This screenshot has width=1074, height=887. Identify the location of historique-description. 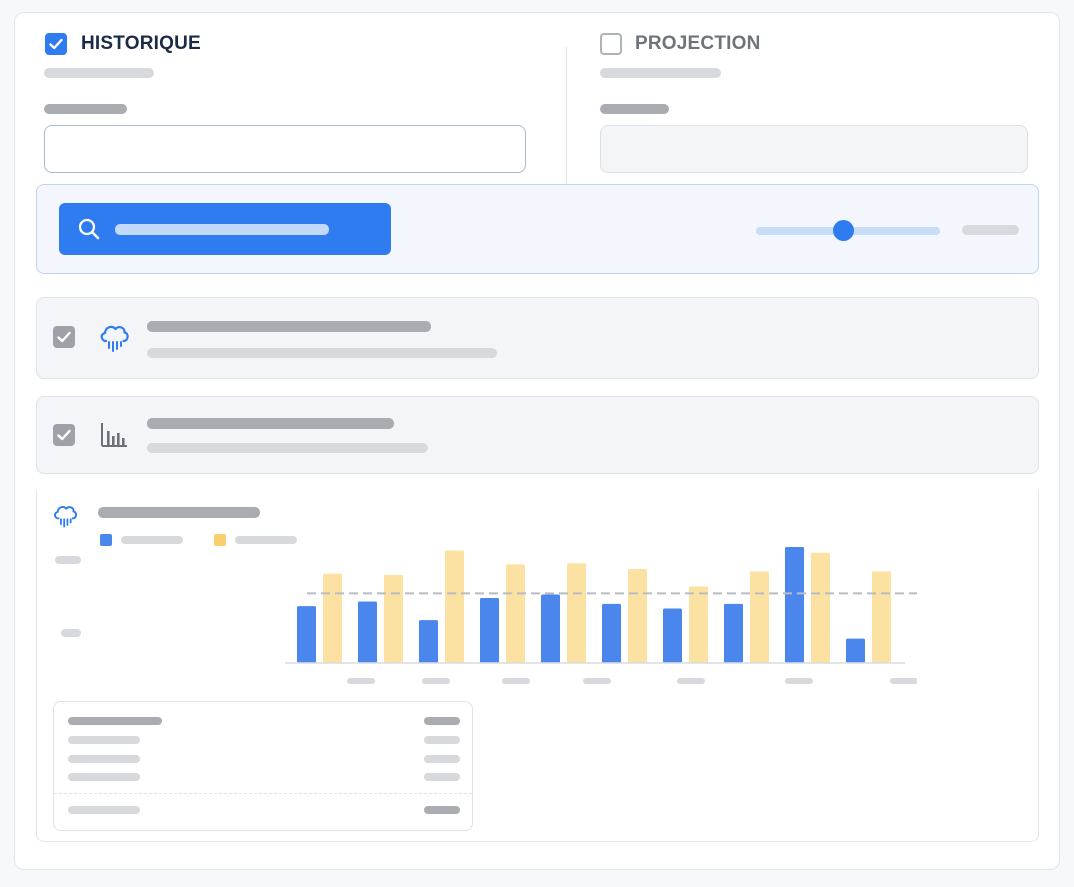
(99, 73).